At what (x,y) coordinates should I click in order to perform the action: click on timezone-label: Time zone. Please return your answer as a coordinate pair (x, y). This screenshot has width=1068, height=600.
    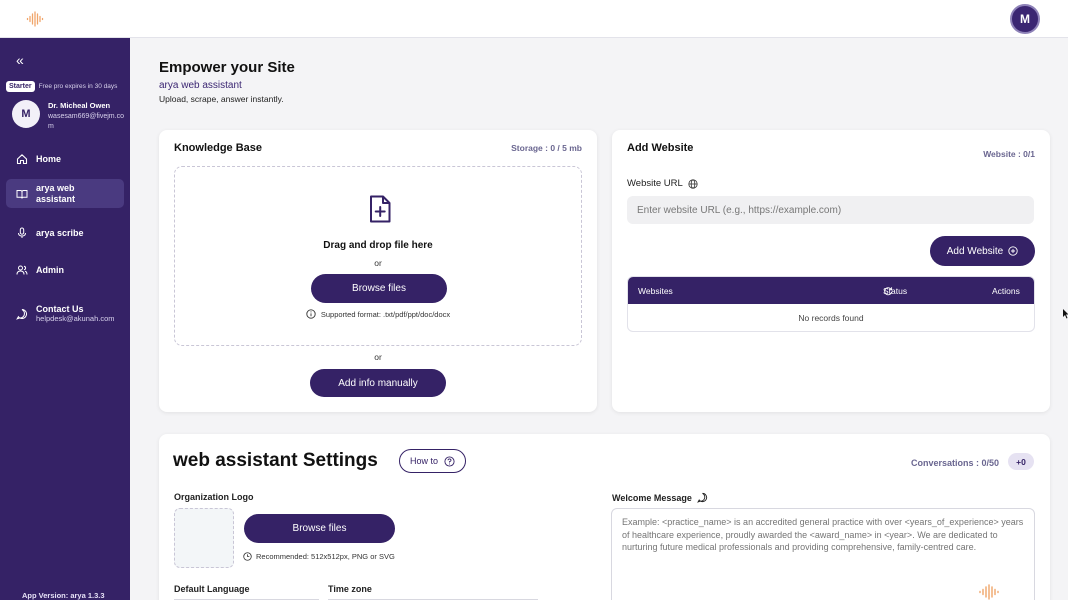
    Looking at the image, I should click on (350, 589).